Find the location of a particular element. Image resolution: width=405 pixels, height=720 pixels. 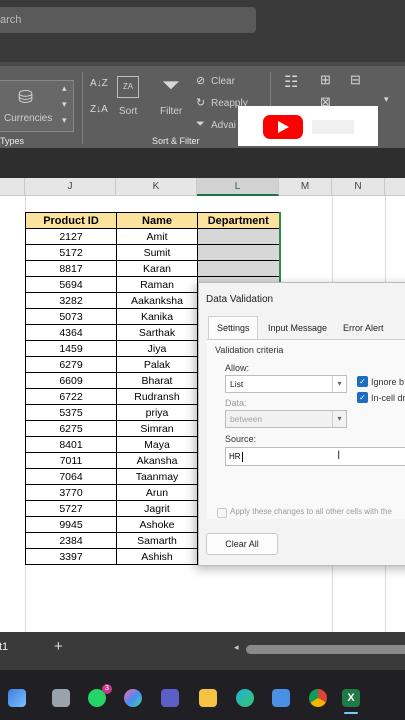

scroll-left-icon: ◂ is located at coordinates (236, 647).